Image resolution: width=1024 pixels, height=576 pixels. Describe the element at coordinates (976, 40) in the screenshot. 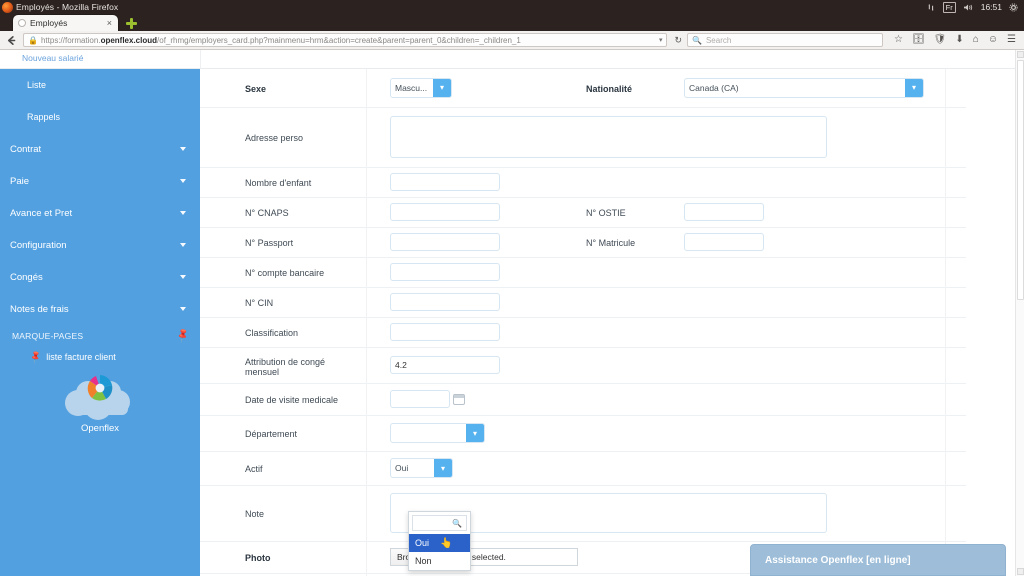

I see `home-icon: ⌂` at that location.